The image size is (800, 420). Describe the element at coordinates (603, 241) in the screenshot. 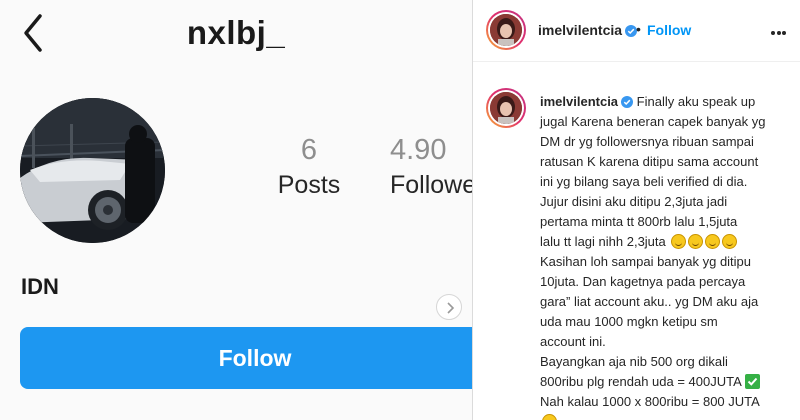

I see `caption-text: lalu tt lagi nihh 2,3juta` at that location.